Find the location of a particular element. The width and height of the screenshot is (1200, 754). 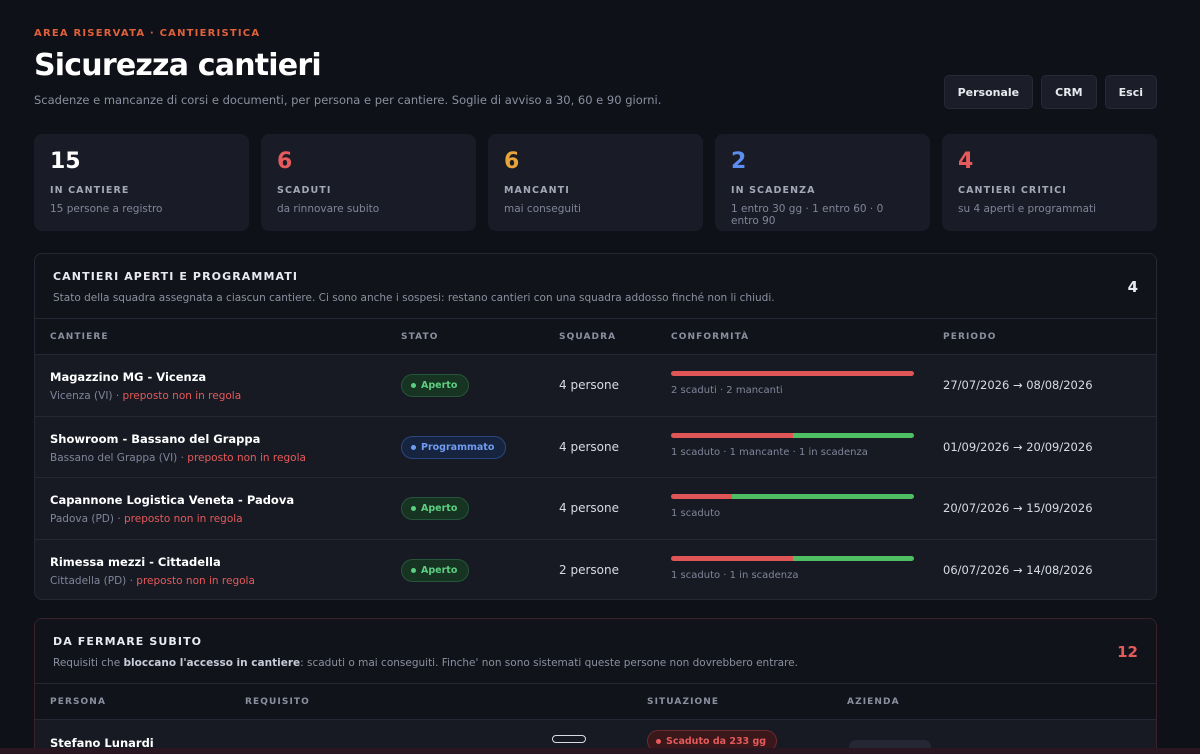

kpi-value: 2 is located at coordinates (739, 161).